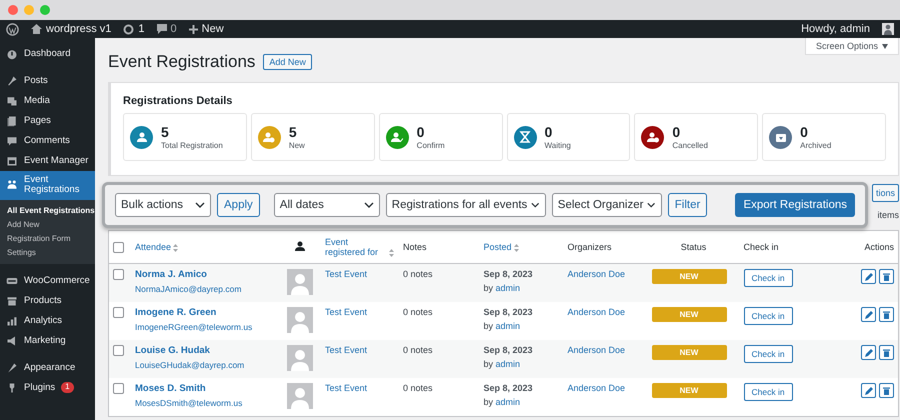 The height and width of the screenshot is (420, 900). Describe the element at coordinates (47, 121) in the screenshot. I see `menu-item: Pages` at that location.